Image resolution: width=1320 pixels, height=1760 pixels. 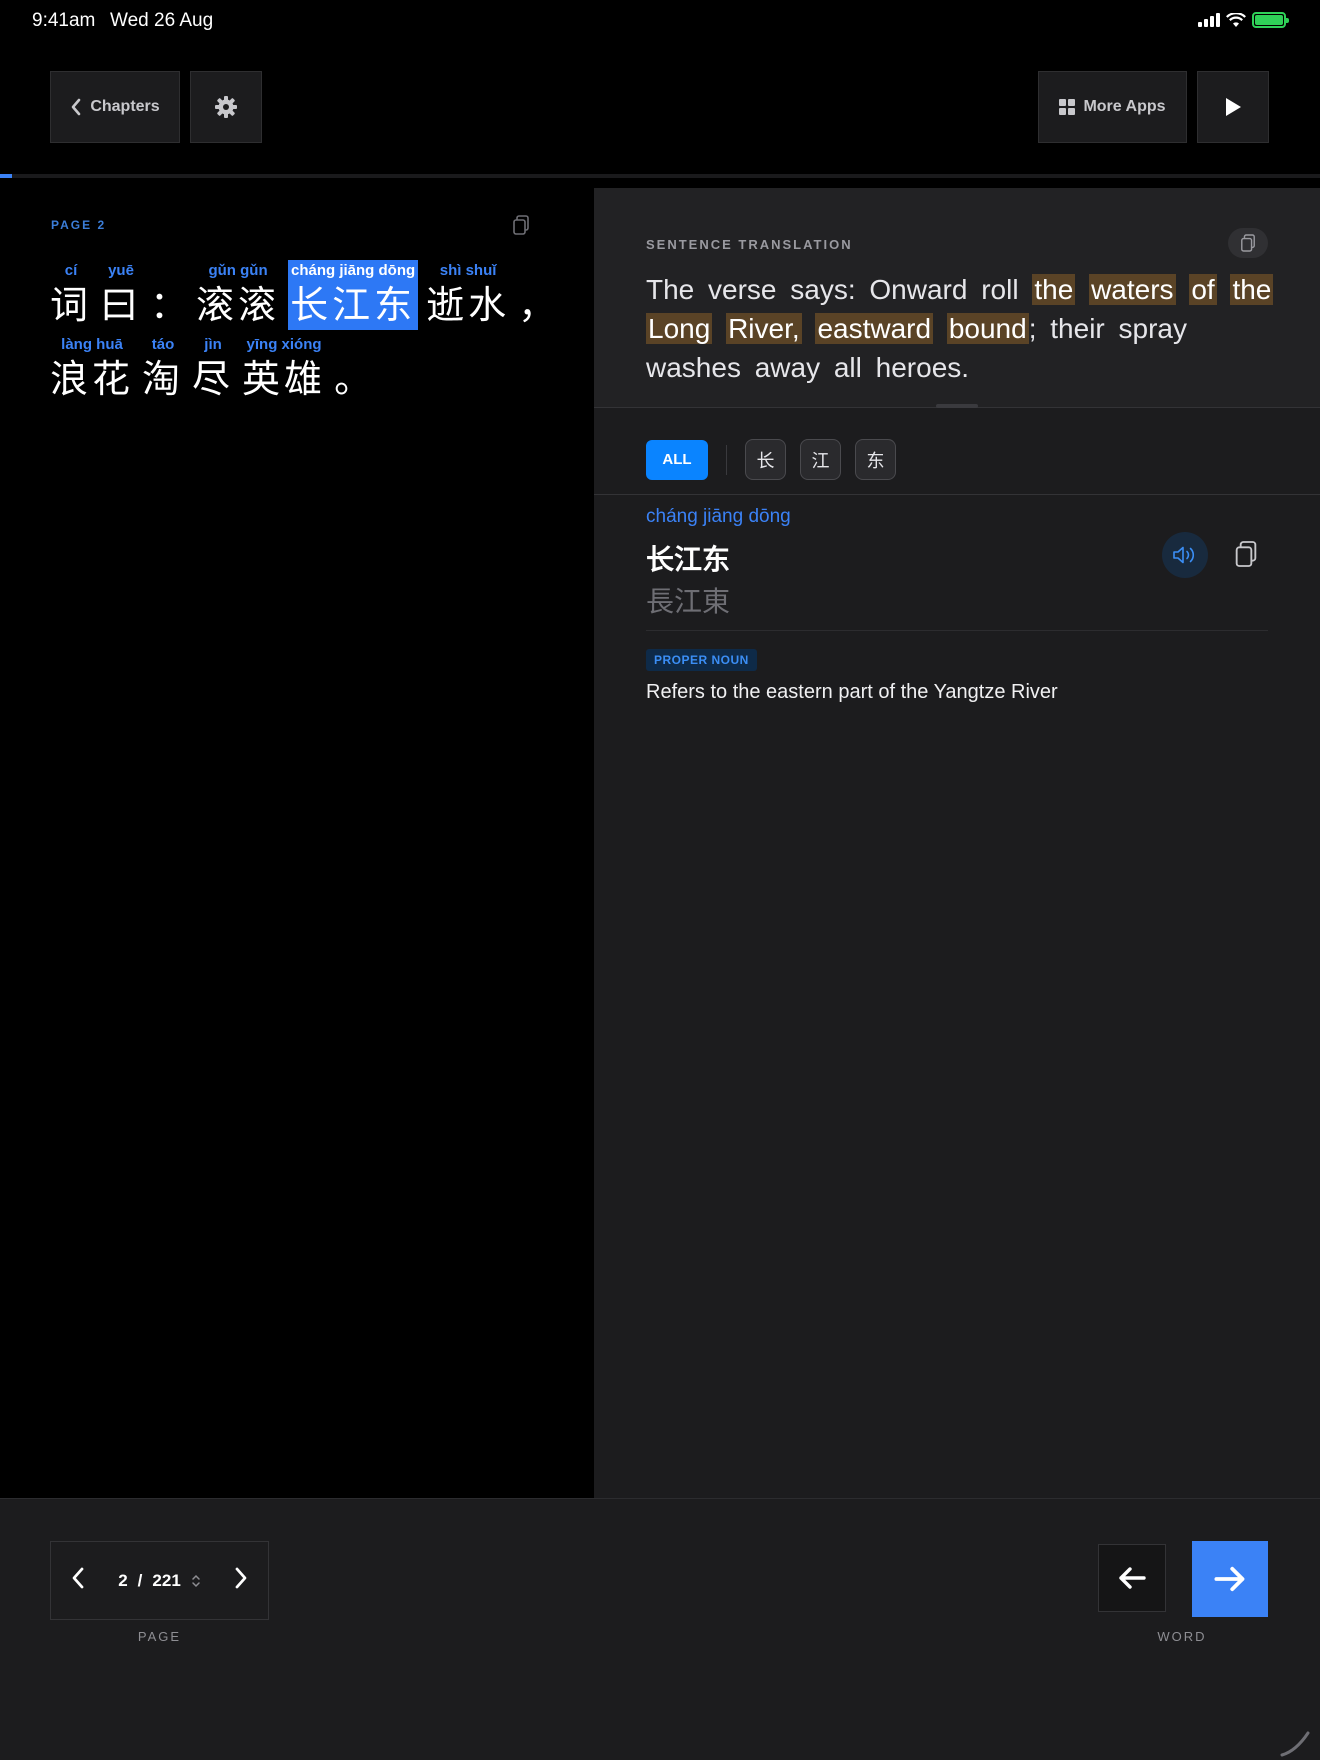 I want to click on word-pinyin: cháng jiāng dōng, so click(x=718, y=516).